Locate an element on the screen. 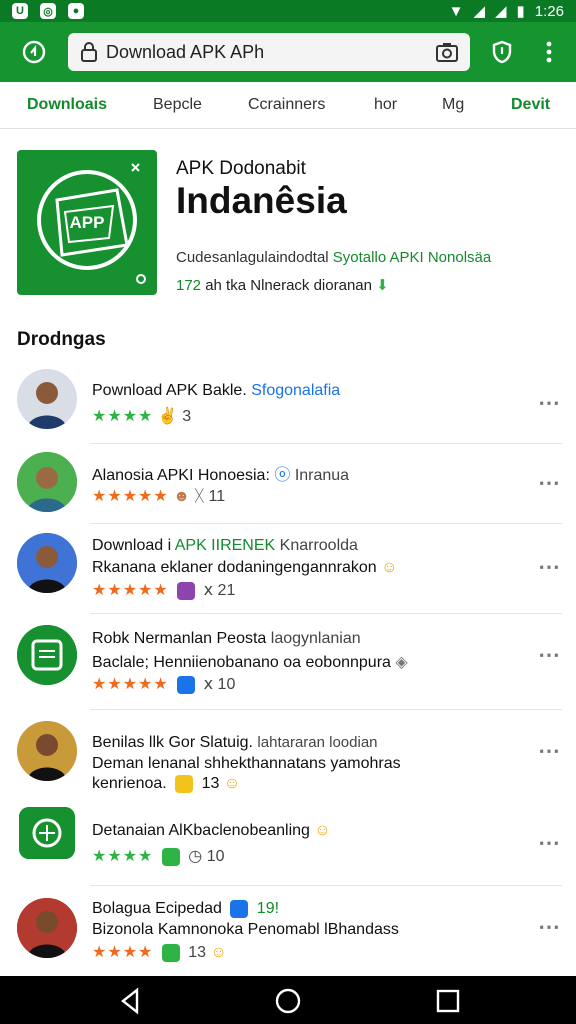 Image resolution: width=576 pixels, height=1024 pixels. item-title-accent: APK IIRENEK is located at coordinates (225, 545).